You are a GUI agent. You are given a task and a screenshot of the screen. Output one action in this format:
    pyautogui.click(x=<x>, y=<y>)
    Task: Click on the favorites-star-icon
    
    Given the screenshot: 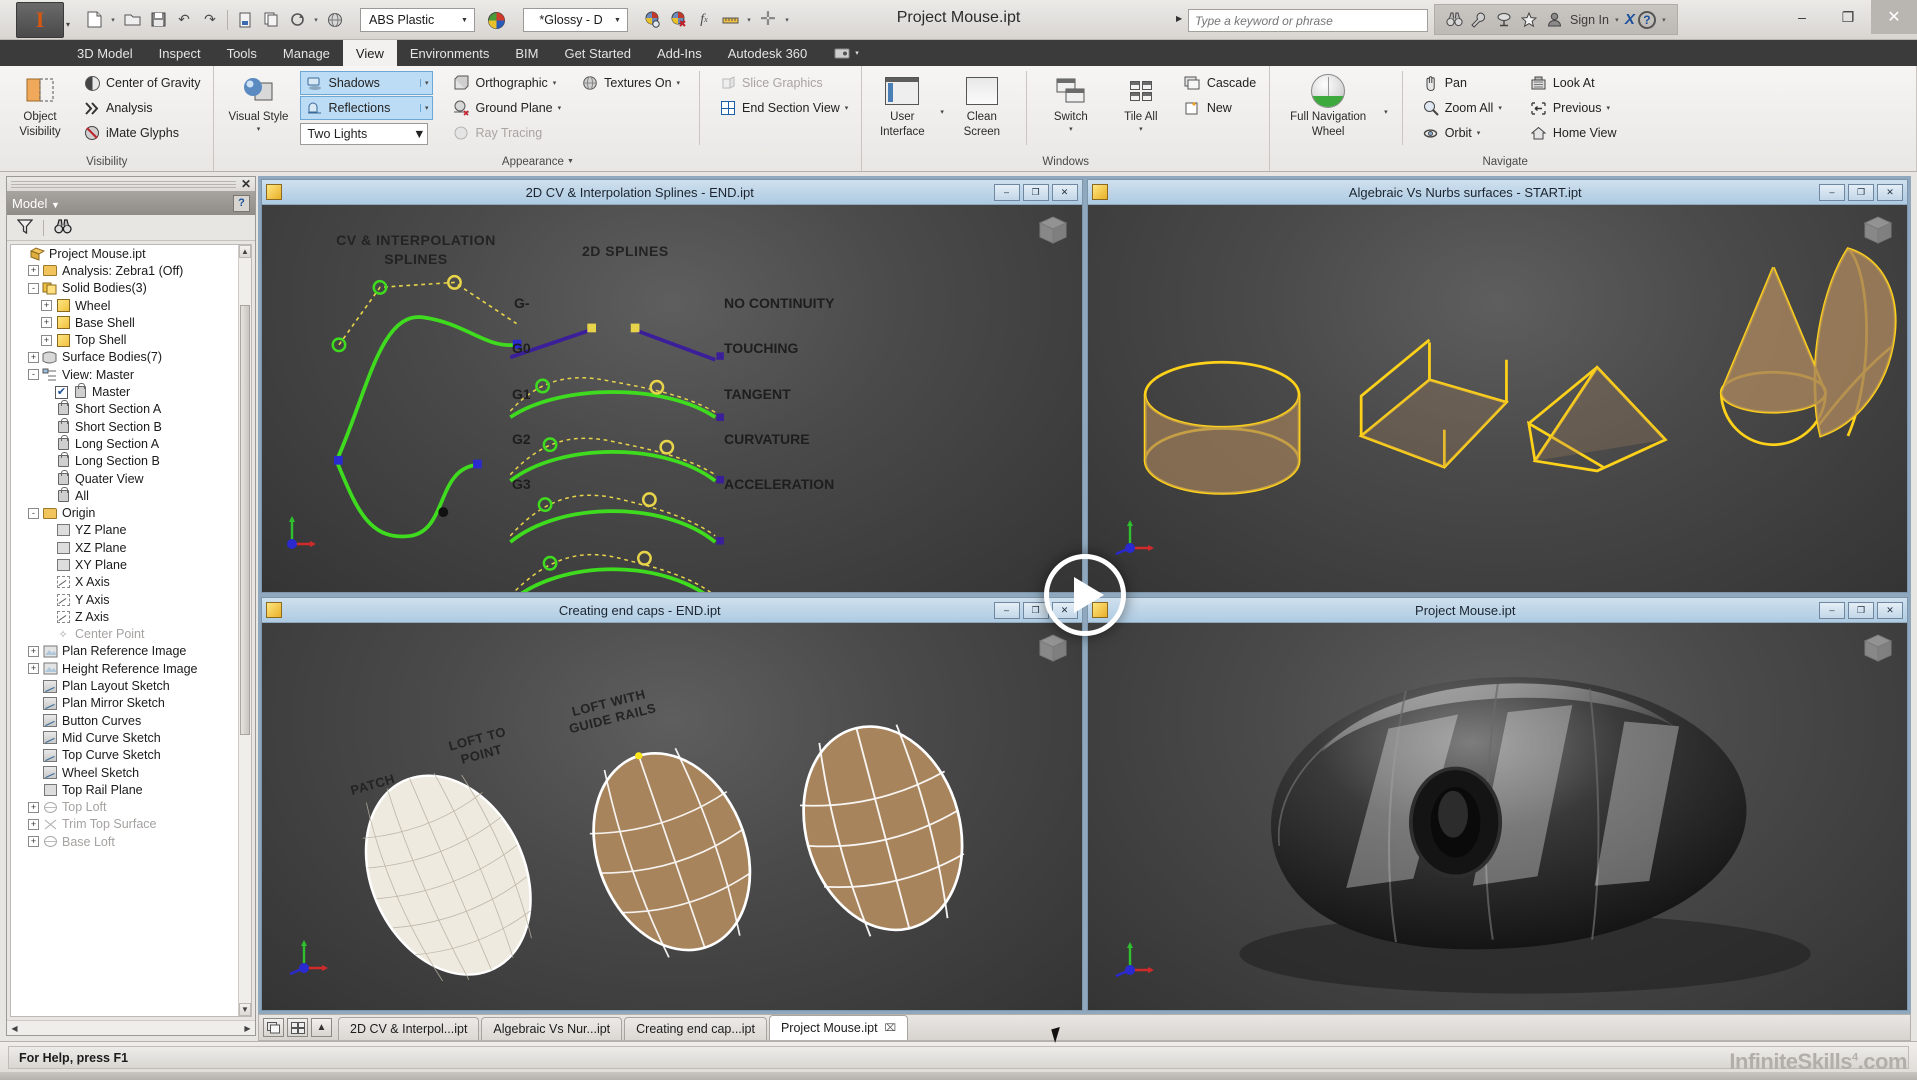 What is the action you would take?
    pyautogui.click(x=1529, y=20)
    